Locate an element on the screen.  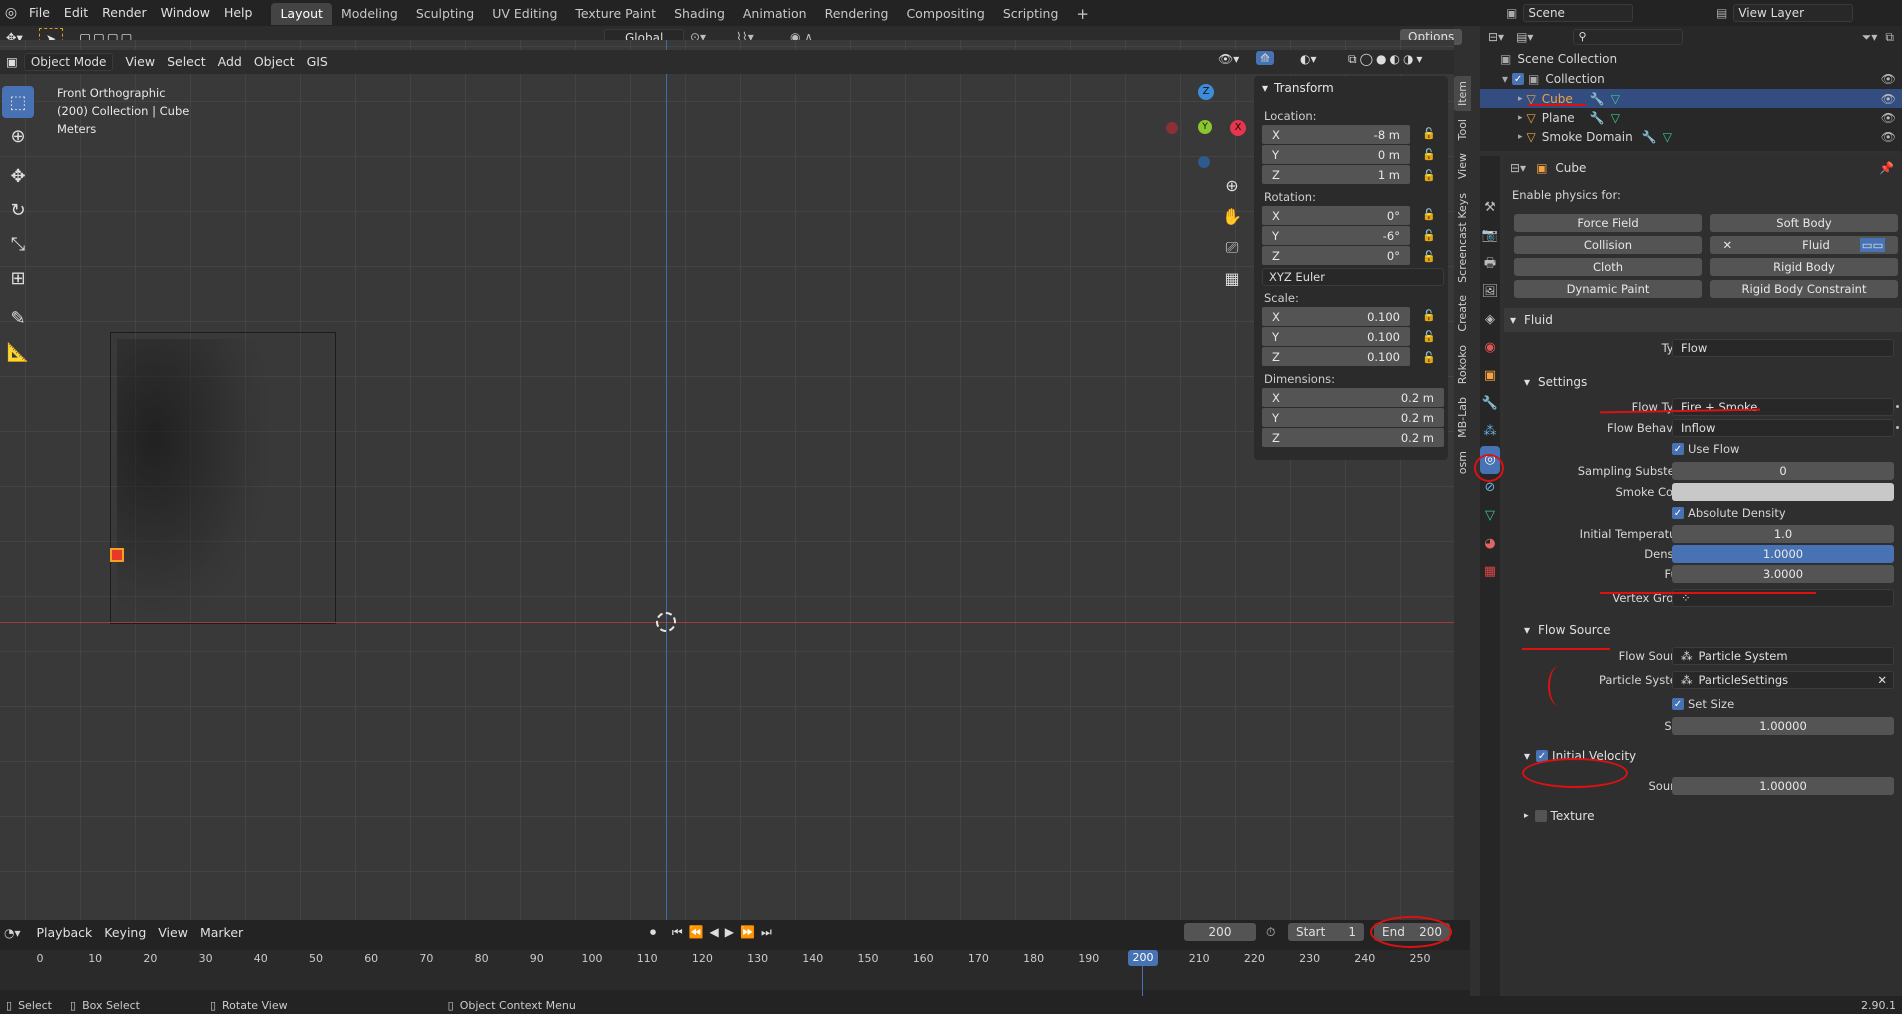
menu-window: Window is located at coordinates (185, 13).